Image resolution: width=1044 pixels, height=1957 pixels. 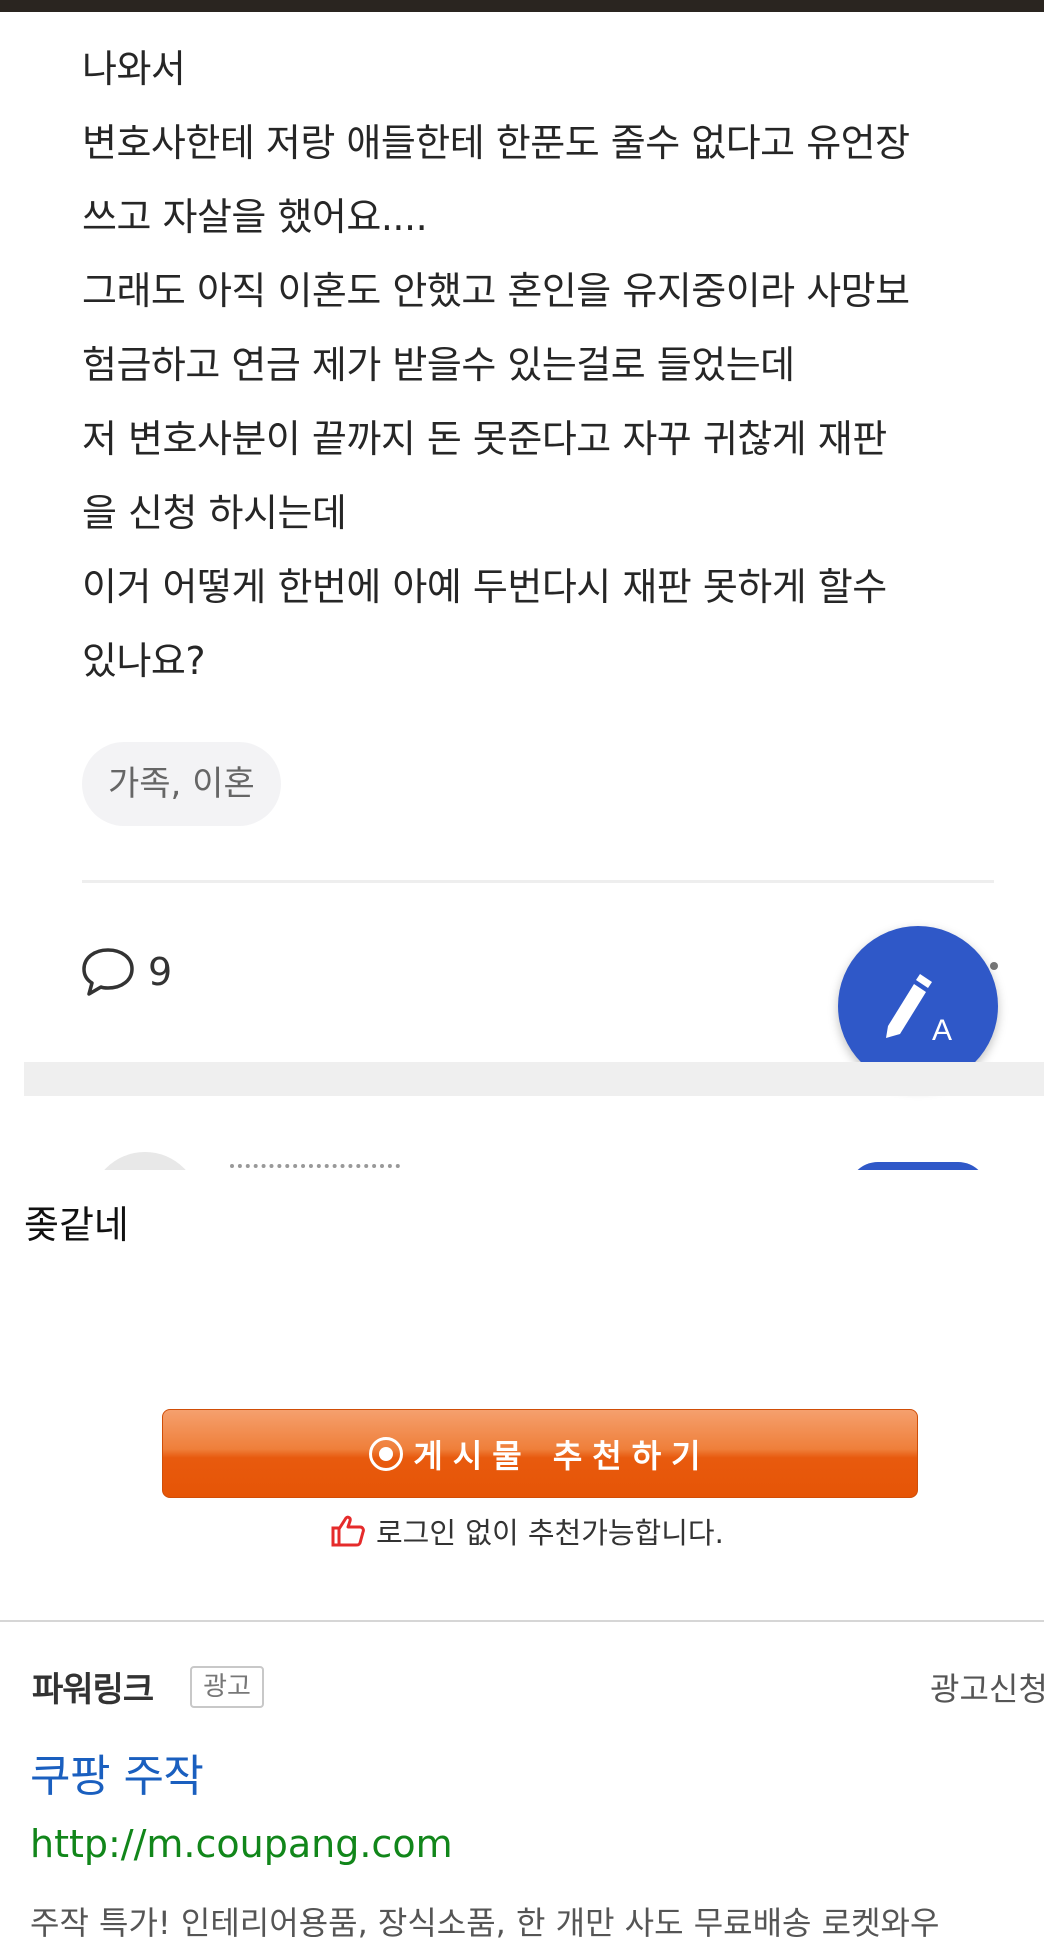 I want to click on ad-apply-link: 광고신청, so click(x=987, y=1687).